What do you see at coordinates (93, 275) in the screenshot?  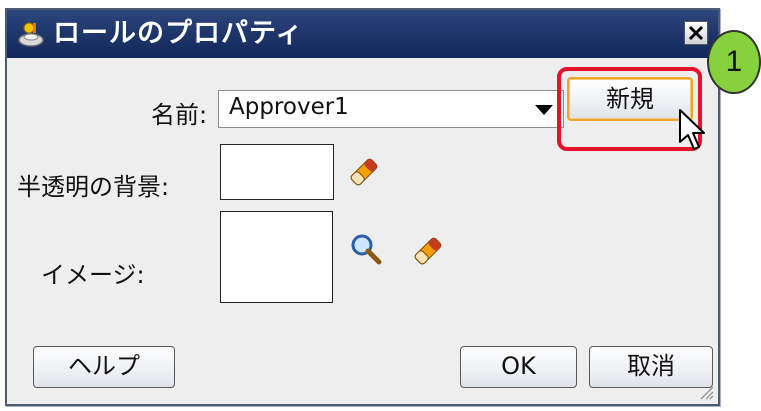 I see `image-label: イメージ:` at bounding box center [93, 275].